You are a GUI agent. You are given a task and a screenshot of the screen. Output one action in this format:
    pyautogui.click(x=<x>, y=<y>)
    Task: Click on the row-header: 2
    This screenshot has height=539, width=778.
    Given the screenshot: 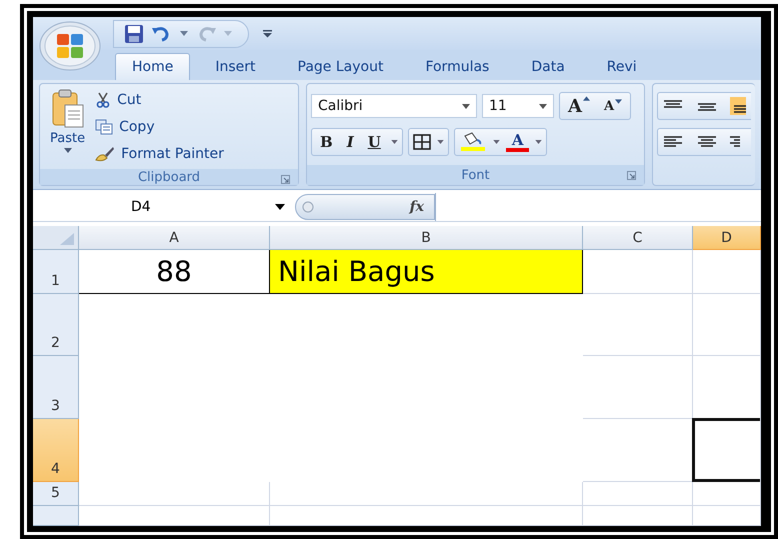 What is the action you would take?
    pyautogui.click(x=56, y=325)
    